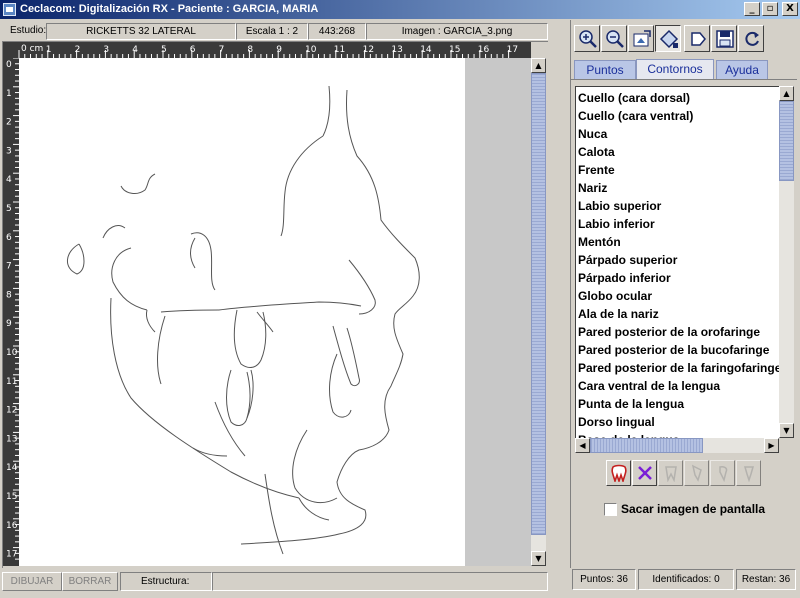 Image resolution: width=800 pixels, height=598 pixels. Describe the element at coordinates (11, 382) in the screenshot. I see `ruler-left-tick-label: 11` at that location.